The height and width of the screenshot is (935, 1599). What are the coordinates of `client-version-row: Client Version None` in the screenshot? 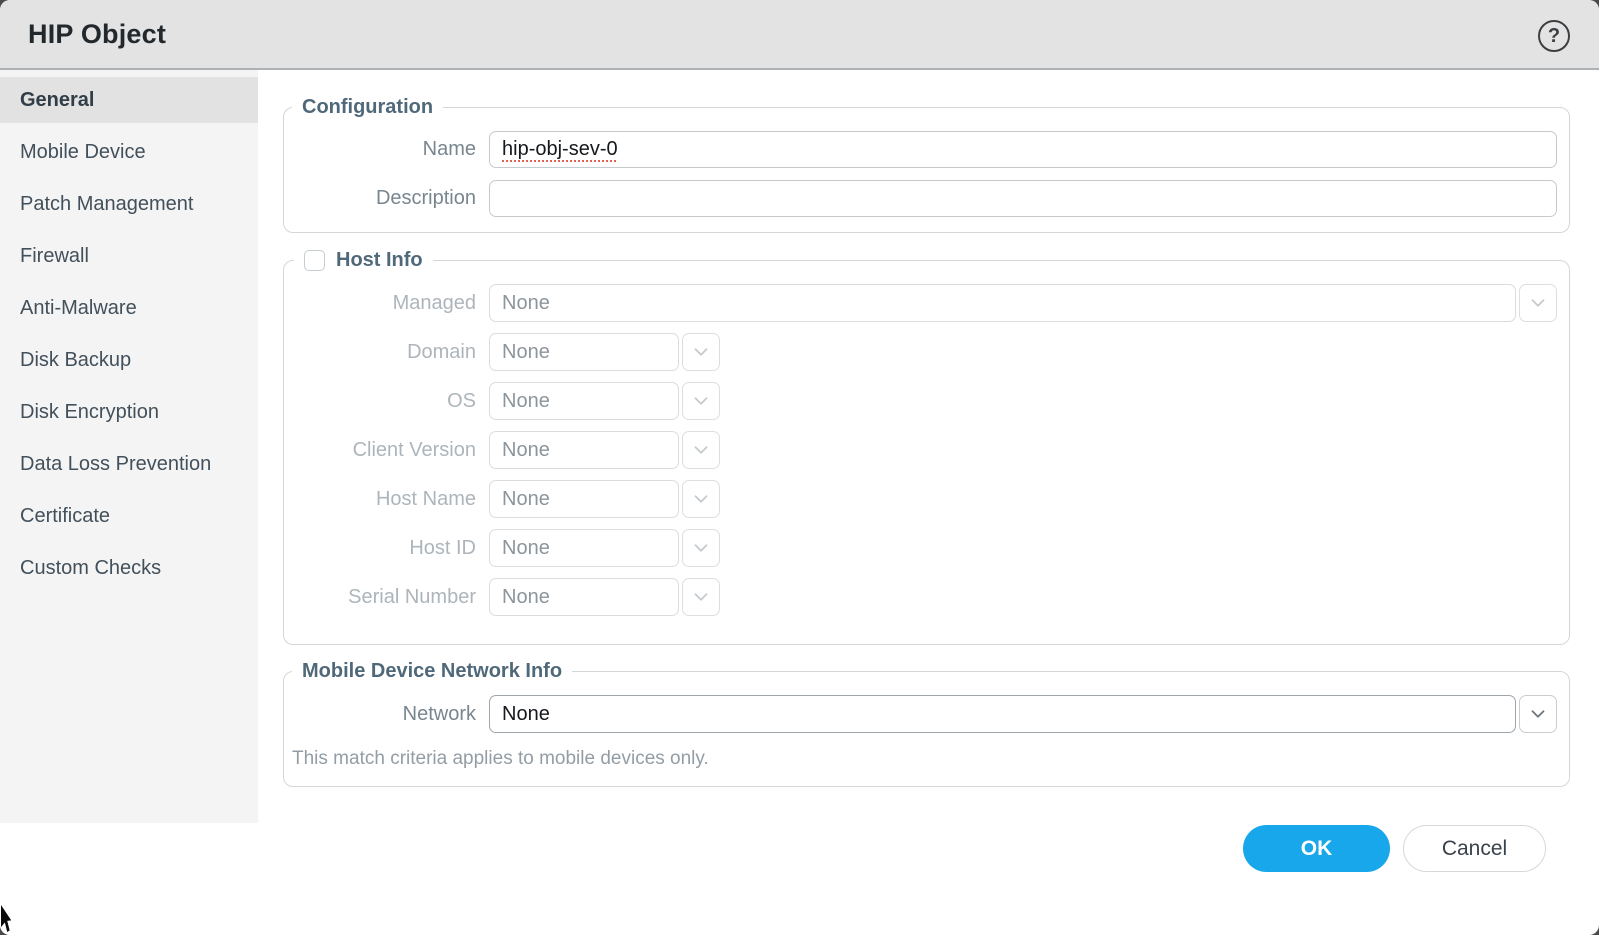 It's located at (920, 450).